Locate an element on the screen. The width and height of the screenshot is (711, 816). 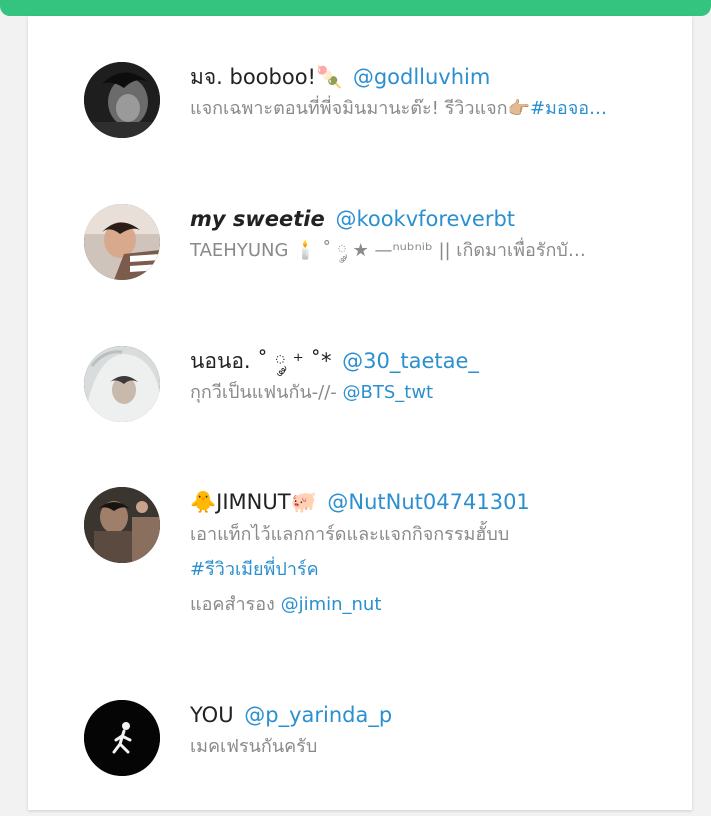
top-accent-bar is located at coordinates (355, 8).